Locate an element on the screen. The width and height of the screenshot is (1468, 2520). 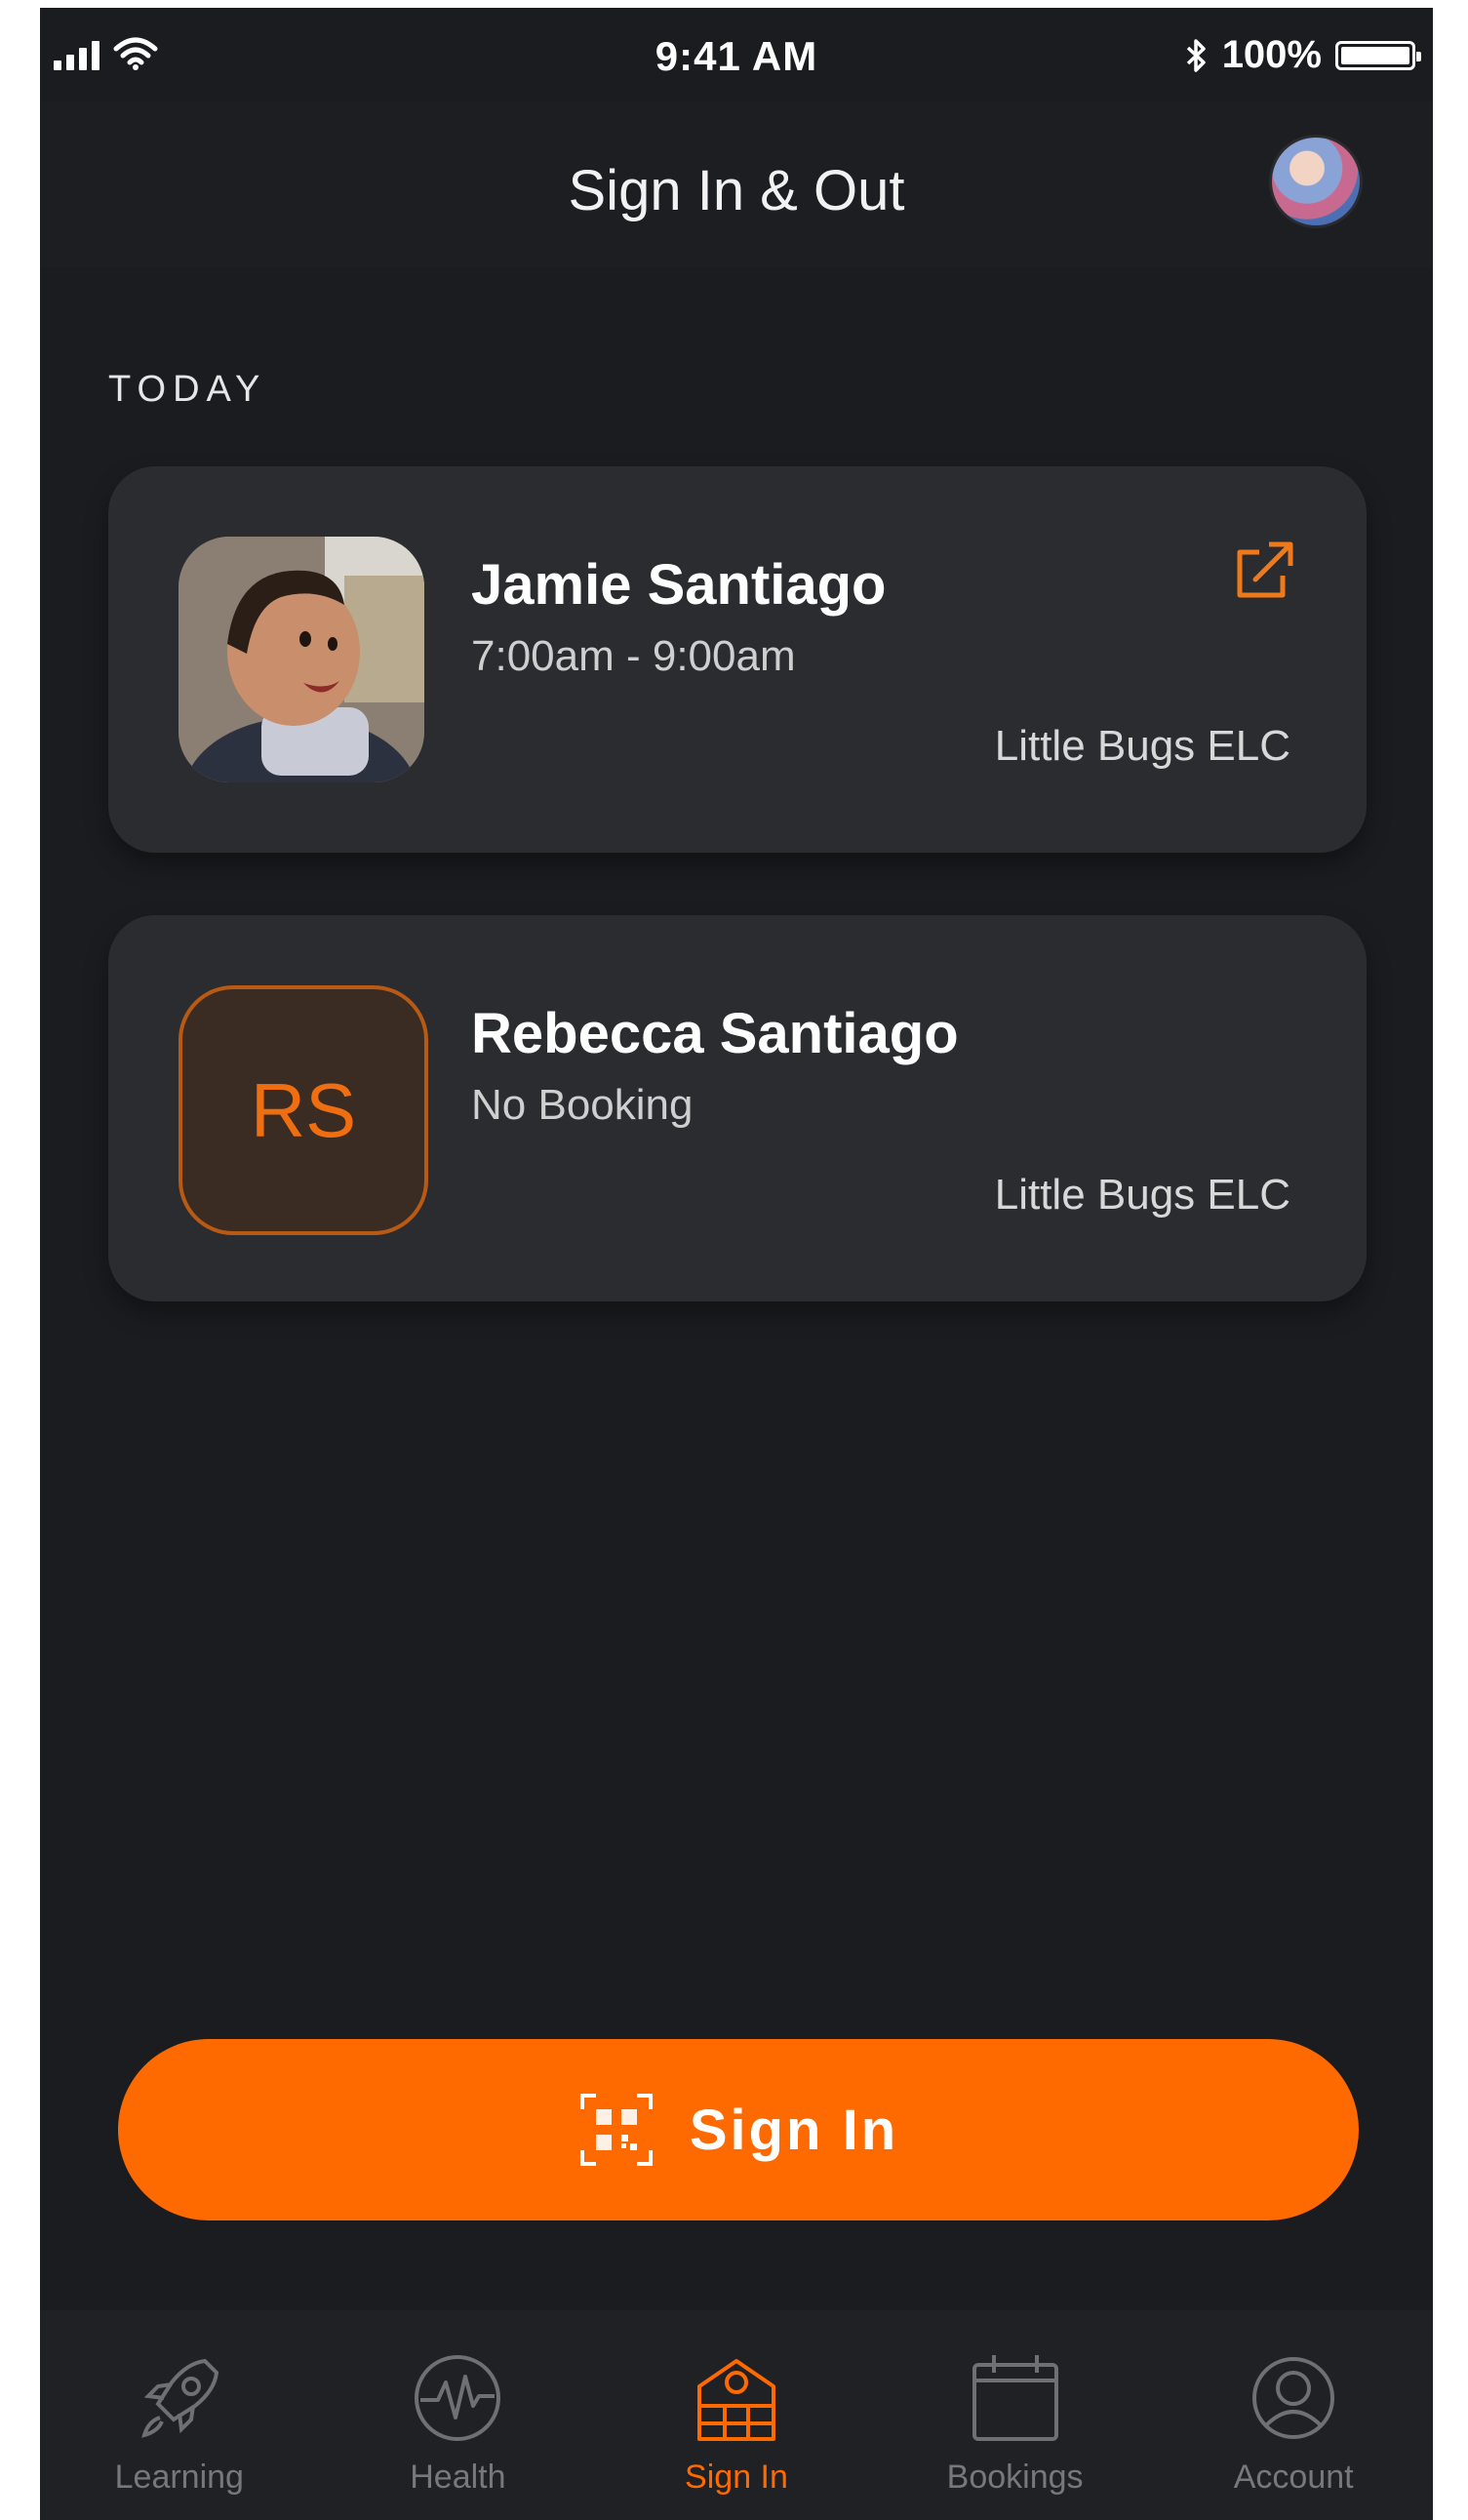
tab-label: Health is located at coordinates (458, 2477).